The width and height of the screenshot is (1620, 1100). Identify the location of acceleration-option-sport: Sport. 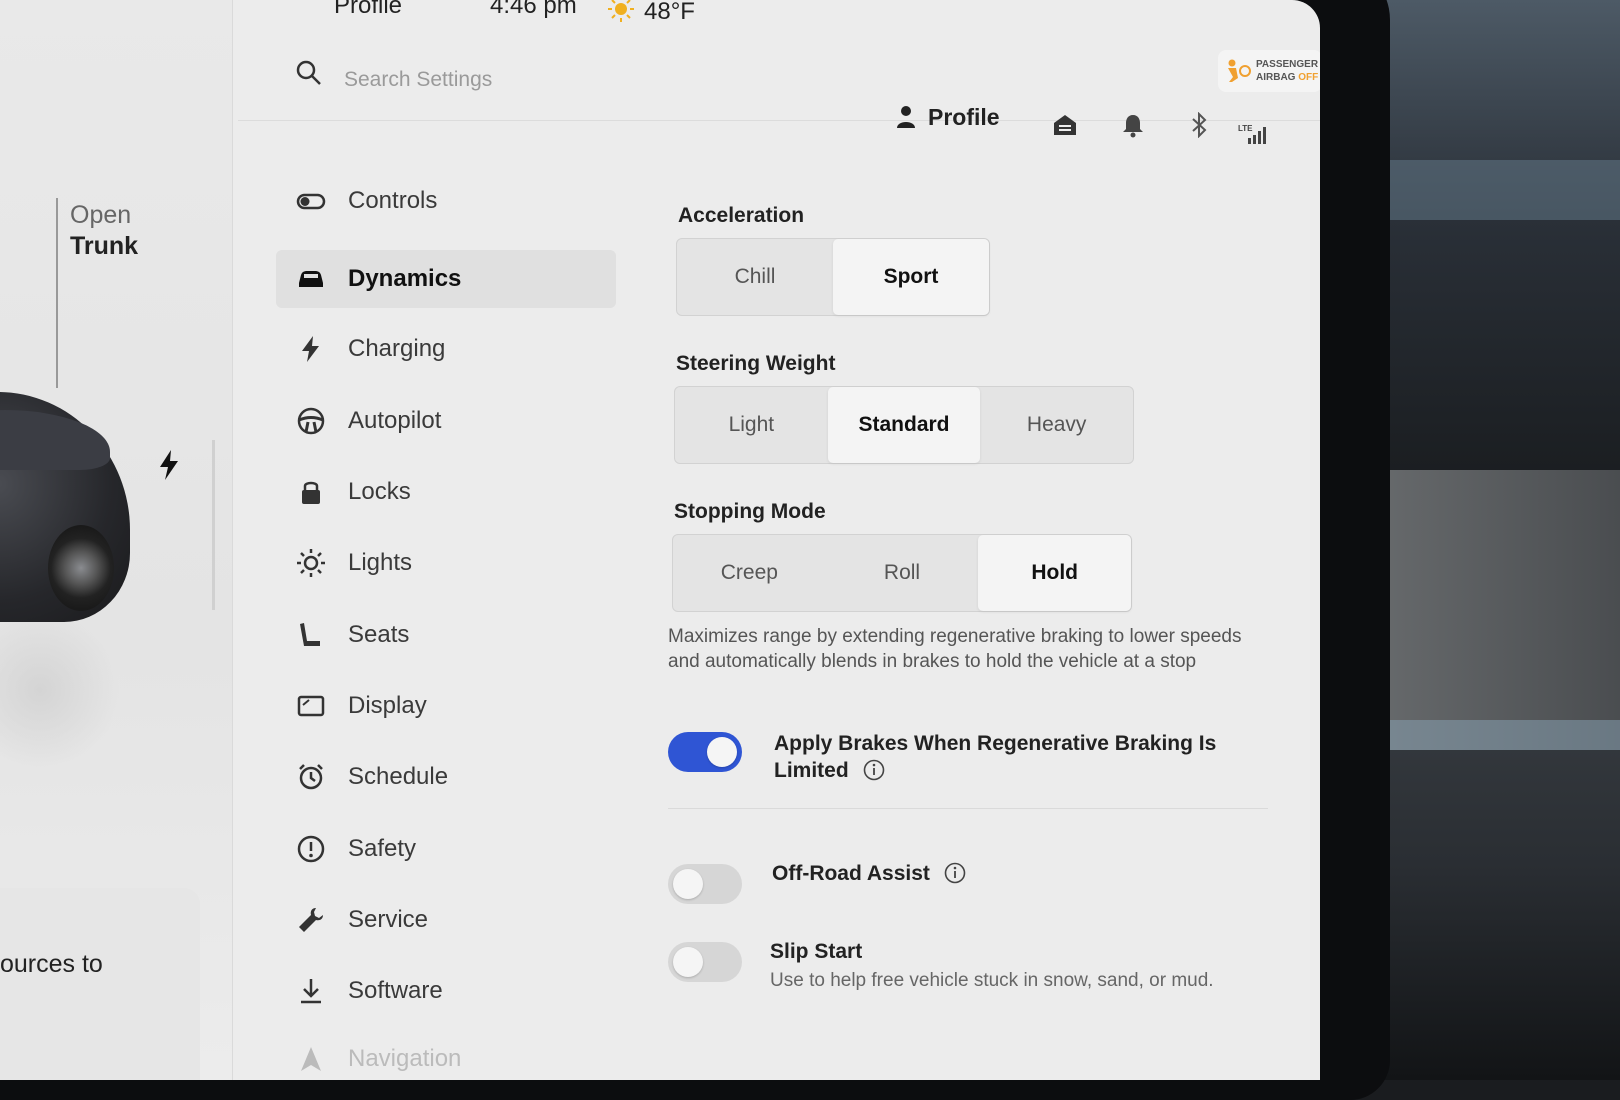
(911, 277).